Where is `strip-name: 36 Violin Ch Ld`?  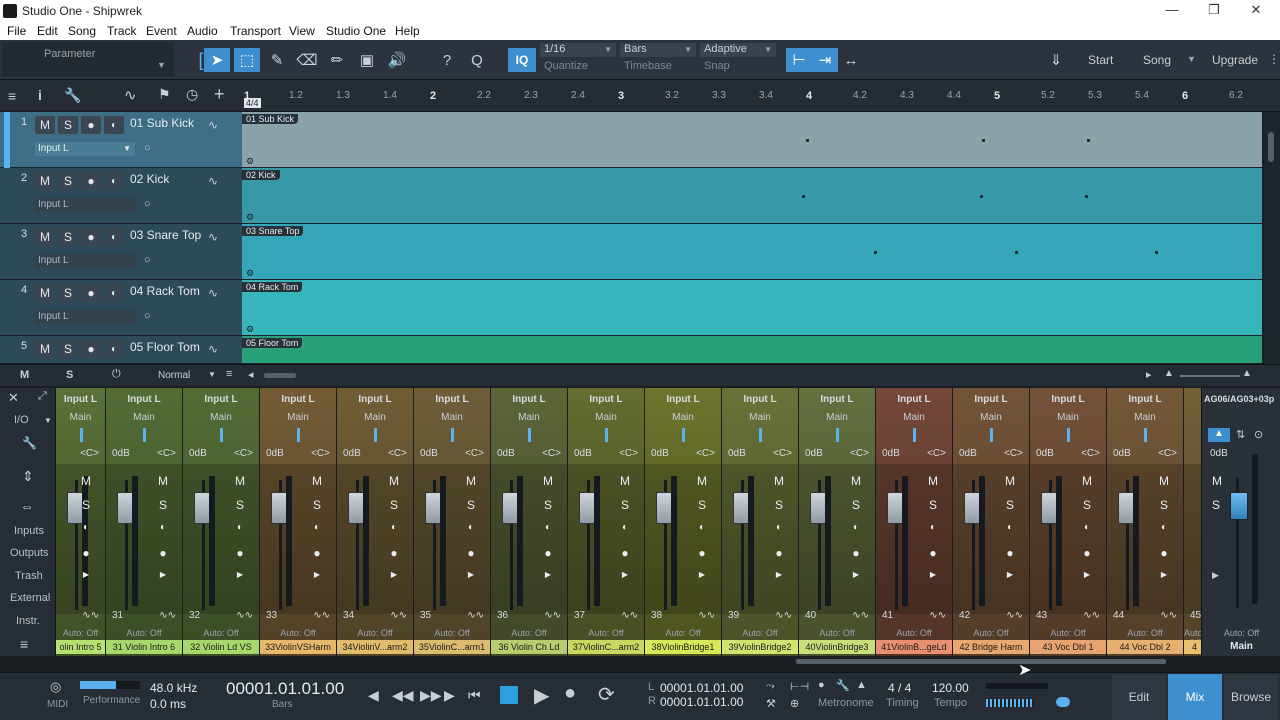 strip-name: 36 Violin Ch Ld is located at coordinates (529, 647).